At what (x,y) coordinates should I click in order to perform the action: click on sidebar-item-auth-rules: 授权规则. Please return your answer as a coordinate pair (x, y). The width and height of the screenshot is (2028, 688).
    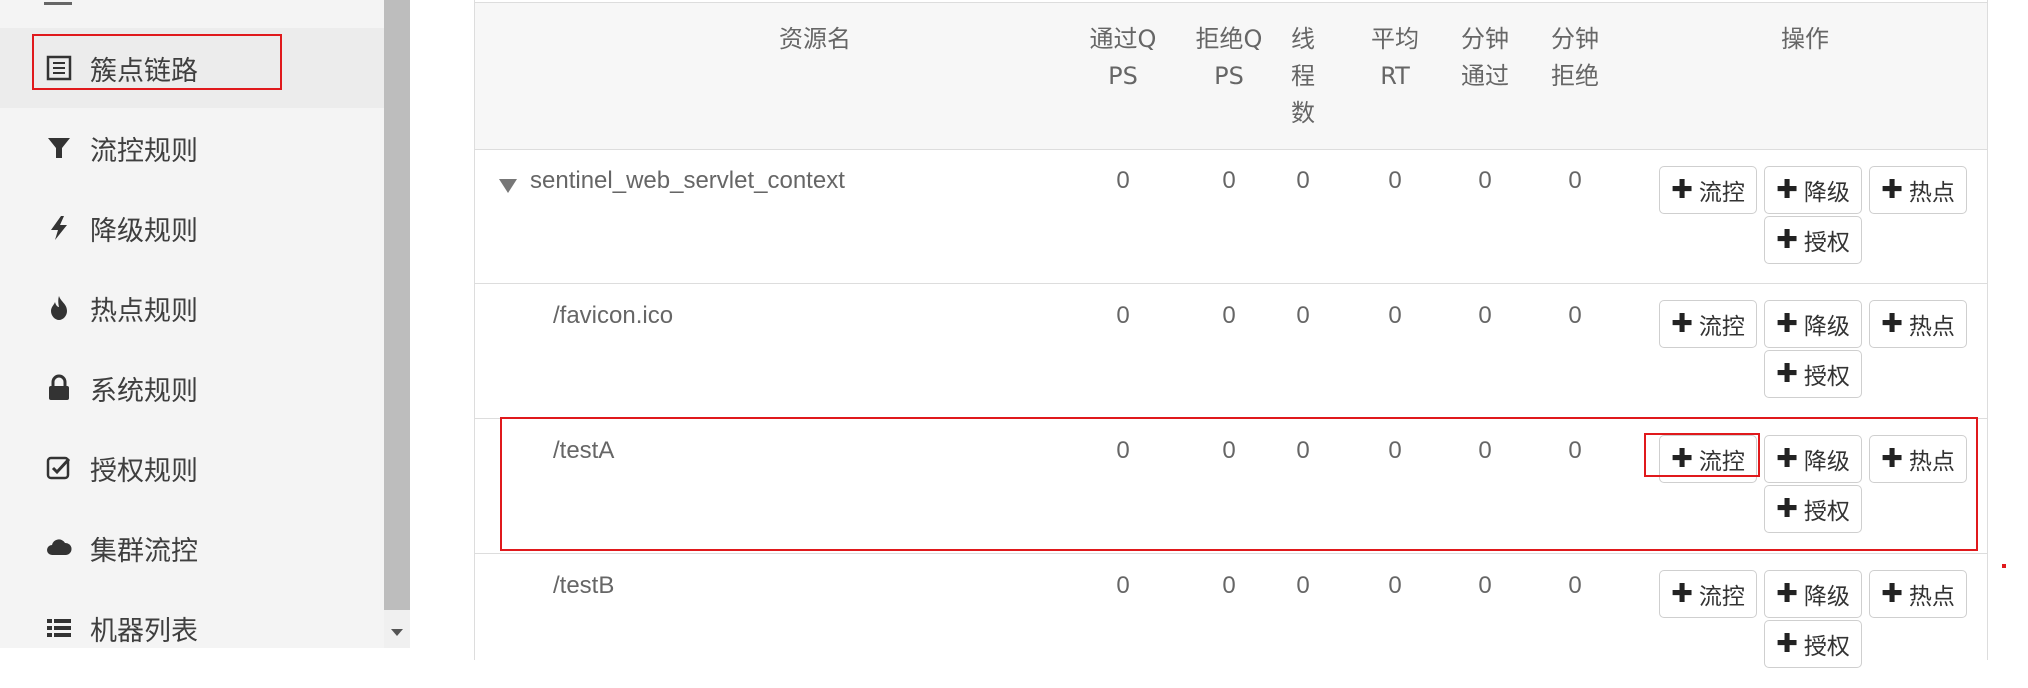
    Looking at the image, I should click on (192, 468).